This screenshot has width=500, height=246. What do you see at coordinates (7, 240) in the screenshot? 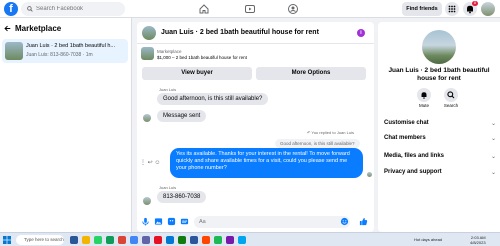
I see `windows-start-icon` at bounding box center [7, 240].